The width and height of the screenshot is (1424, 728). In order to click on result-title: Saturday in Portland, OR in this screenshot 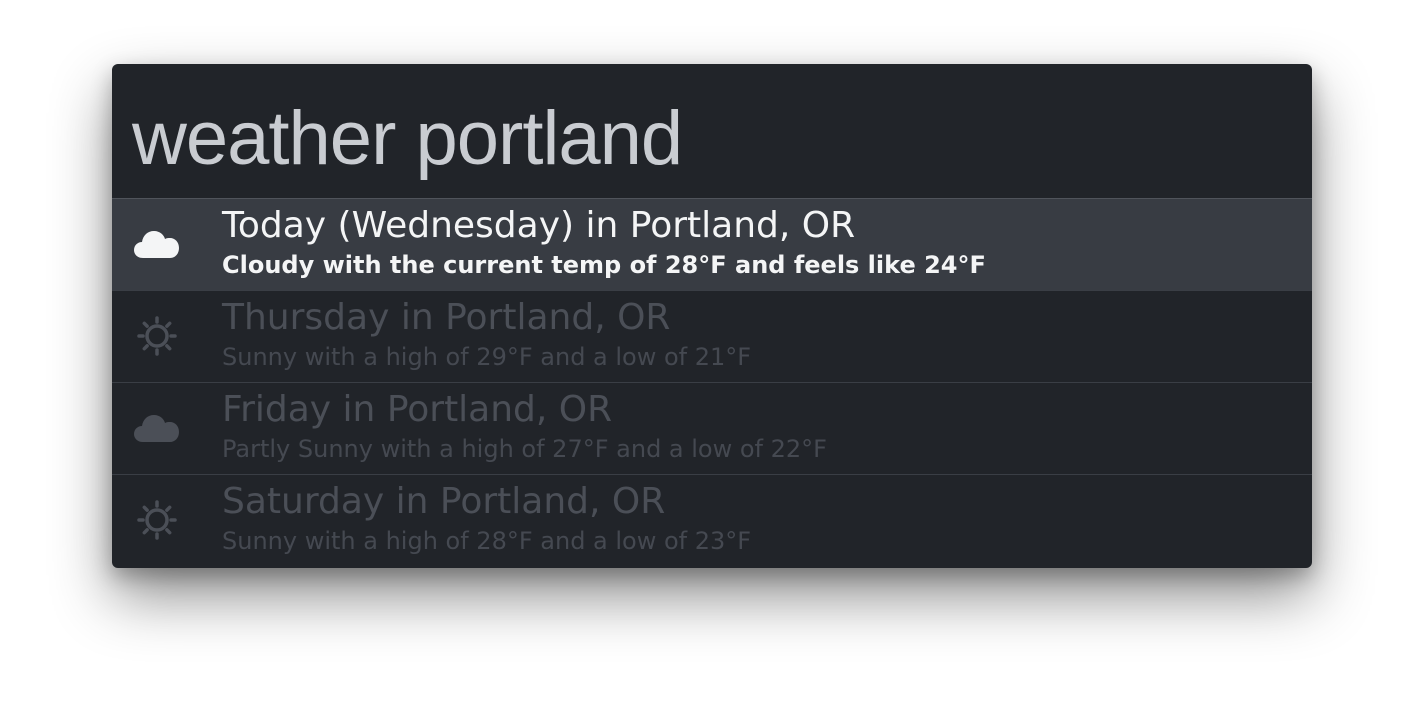, I will do `click(444, 501)`.